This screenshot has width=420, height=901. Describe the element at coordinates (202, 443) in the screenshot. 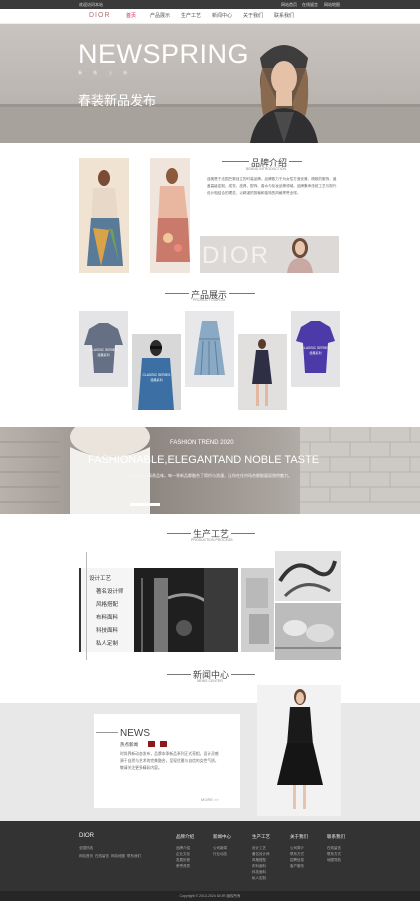

I see `fashion-label: FASHION TREND 2020` at that location.